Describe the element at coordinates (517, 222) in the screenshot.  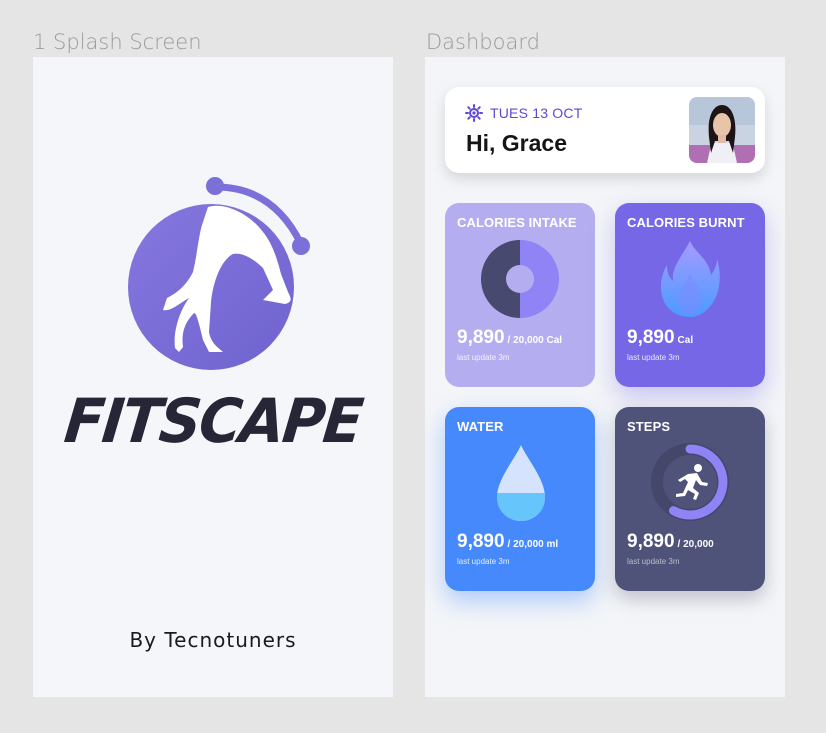
I see `tile-title: CALORIES INTAKE` at that location.